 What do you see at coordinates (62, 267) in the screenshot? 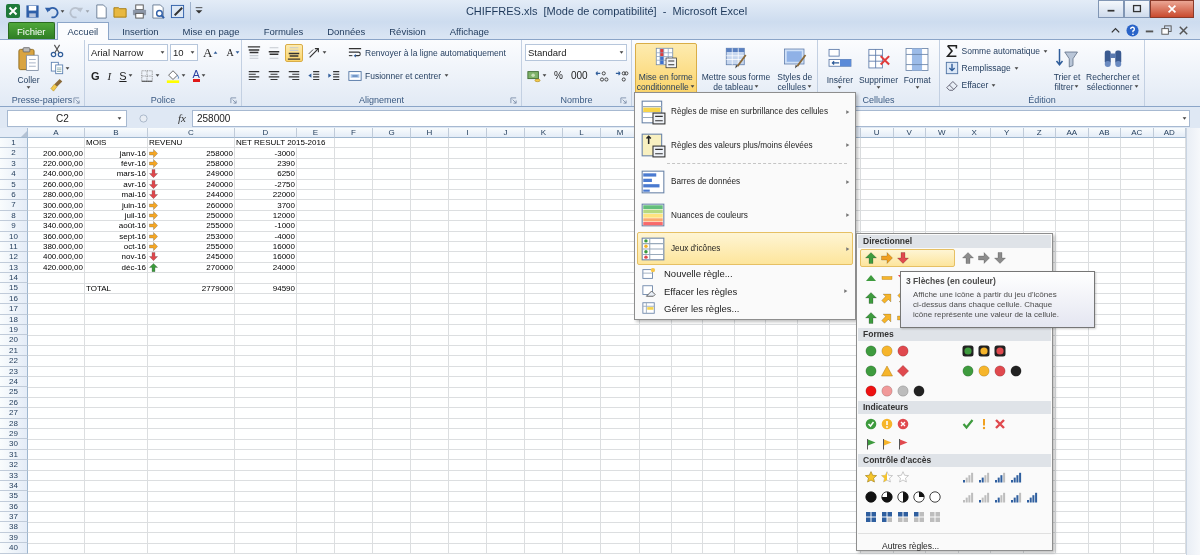
I see `table-cell: 420.000,00` at bounding box center [62, 267].